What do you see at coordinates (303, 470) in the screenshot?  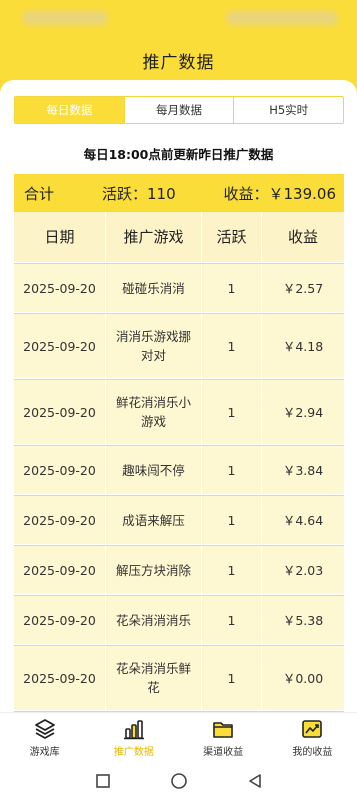 I see `cell-income: ￥3.84` at bounding box center [303, 470].